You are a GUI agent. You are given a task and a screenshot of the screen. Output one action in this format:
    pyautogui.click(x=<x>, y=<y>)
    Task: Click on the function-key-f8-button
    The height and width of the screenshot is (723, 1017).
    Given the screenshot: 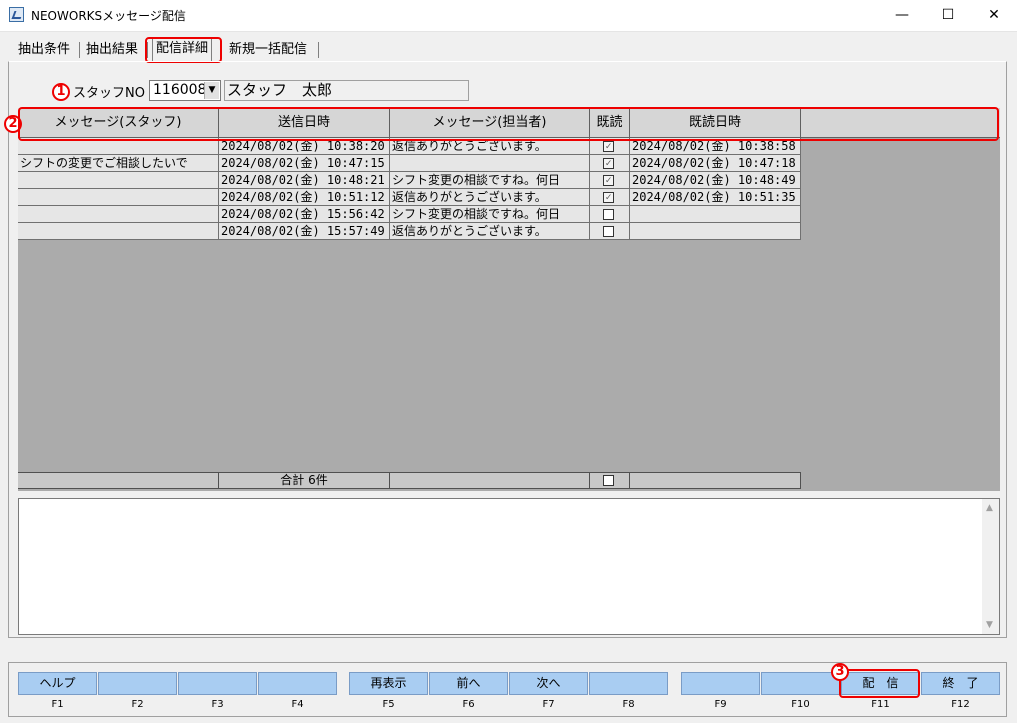 What is the action you would take?
    pyautogui.click(x=628, y=683)
    